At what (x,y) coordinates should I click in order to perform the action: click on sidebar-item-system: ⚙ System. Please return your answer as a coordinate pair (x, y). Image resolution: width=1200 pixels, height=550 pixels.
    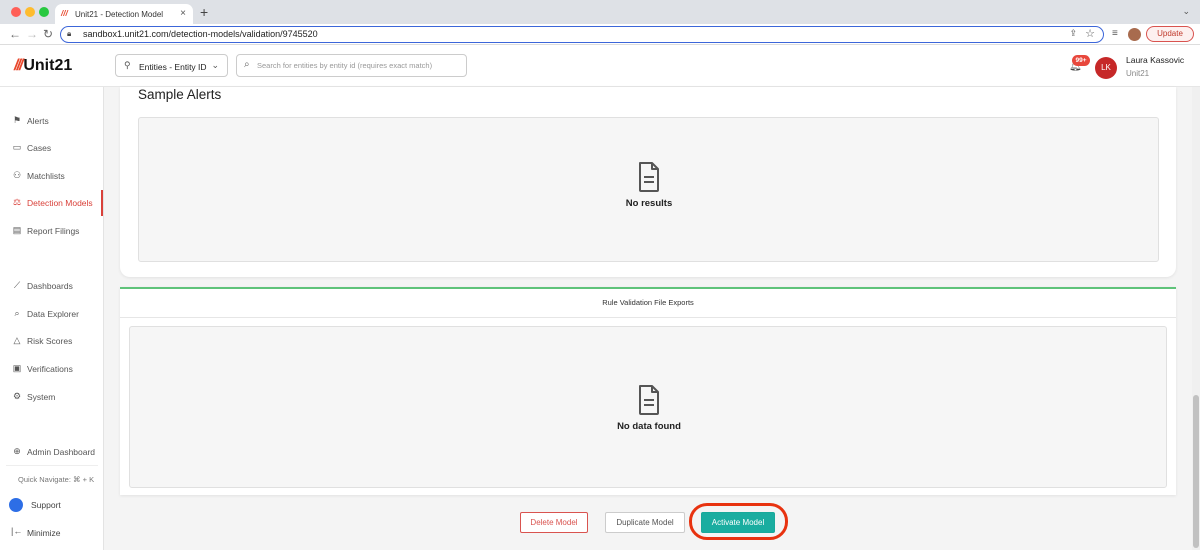
    Looking at the image, I should click on (51, 397).